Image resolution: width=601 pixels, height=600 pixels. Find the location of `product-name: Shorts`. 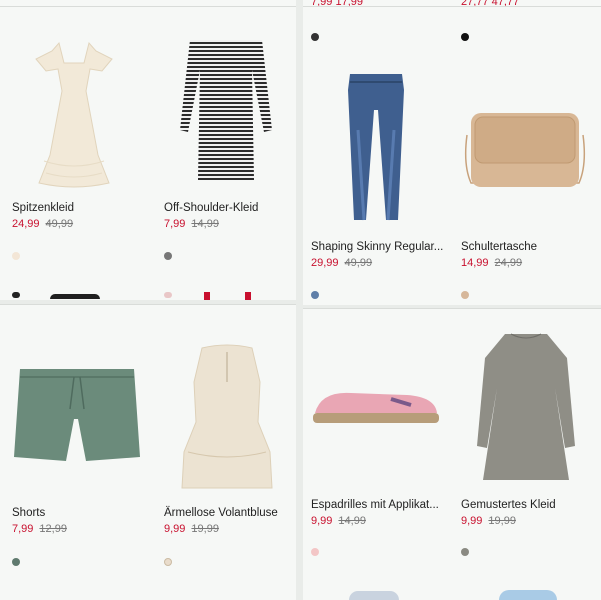

product-name: Shorts is located at coordinates (28, 513).